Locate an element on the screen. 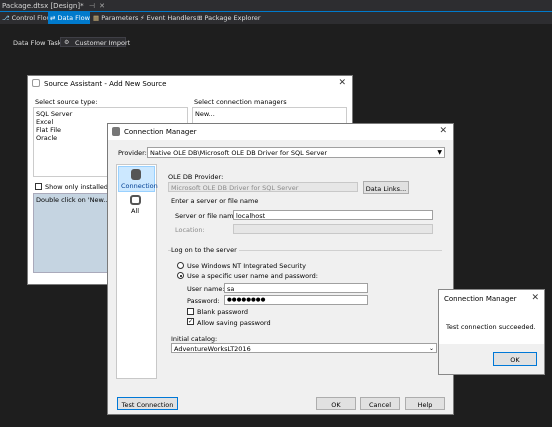  package-explorer-icon: ⊞ is located at coordinates (200, 18).